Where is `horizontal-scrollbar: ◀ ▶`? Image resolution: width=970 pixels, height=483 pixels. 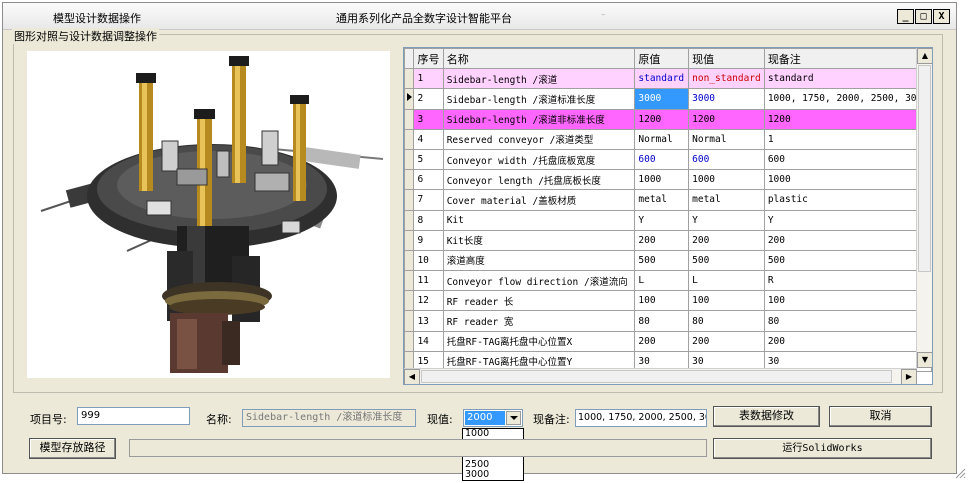
horizontal-scrollbar: ◀ ▶ is located at coordinates (660, 376).